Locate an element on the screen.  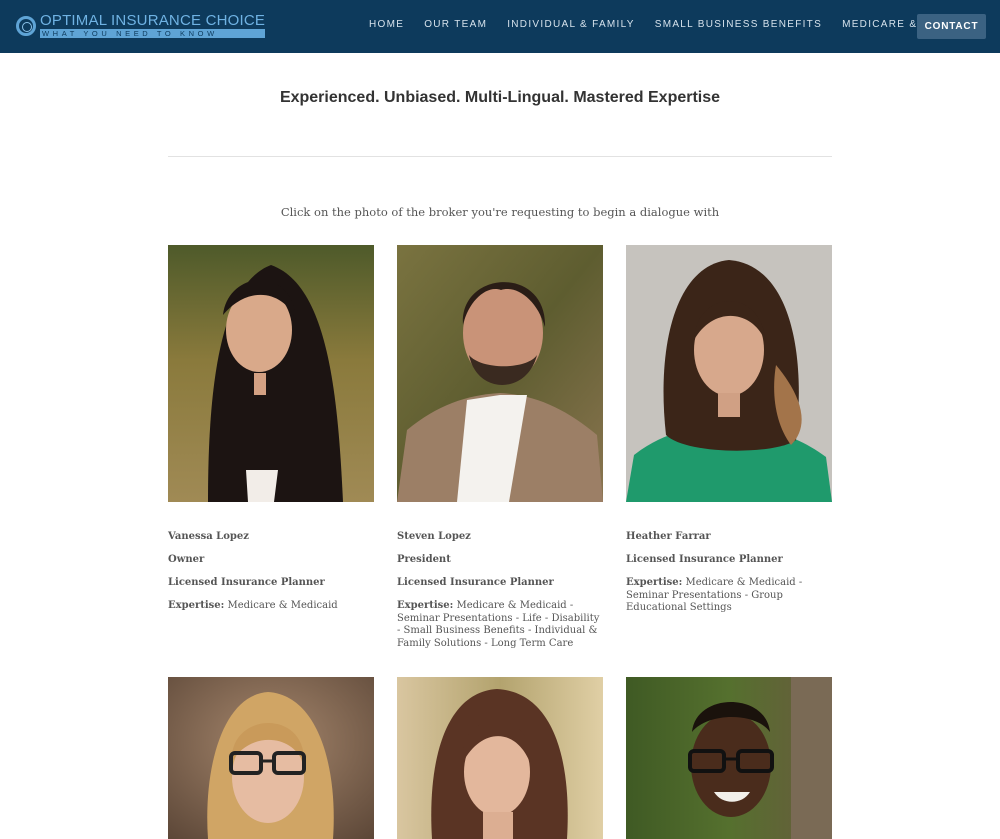
nav-small-business-benefits: SMALL BUSINESS BENEFITS is located at coordinates (738, 24).